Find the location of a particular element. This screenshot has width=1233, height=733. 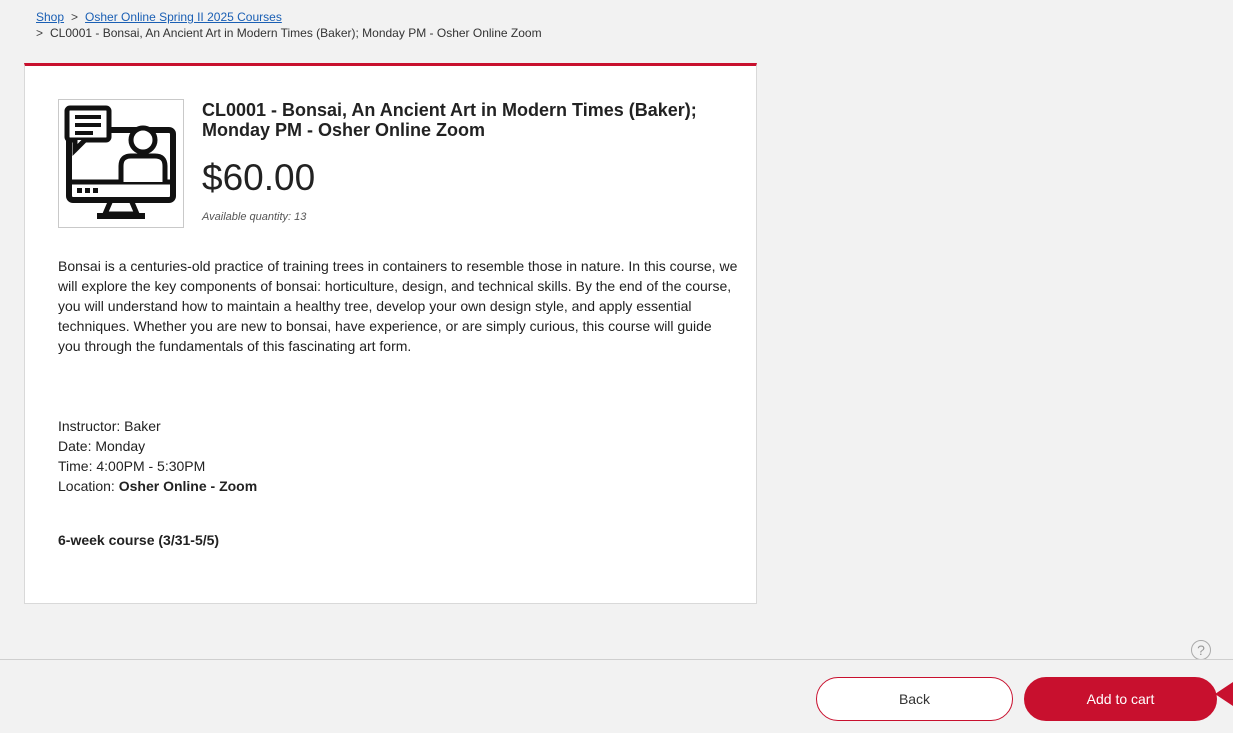

time-line: Time: 4:00PM - 5:30PM is located at coordinates (132, 466).